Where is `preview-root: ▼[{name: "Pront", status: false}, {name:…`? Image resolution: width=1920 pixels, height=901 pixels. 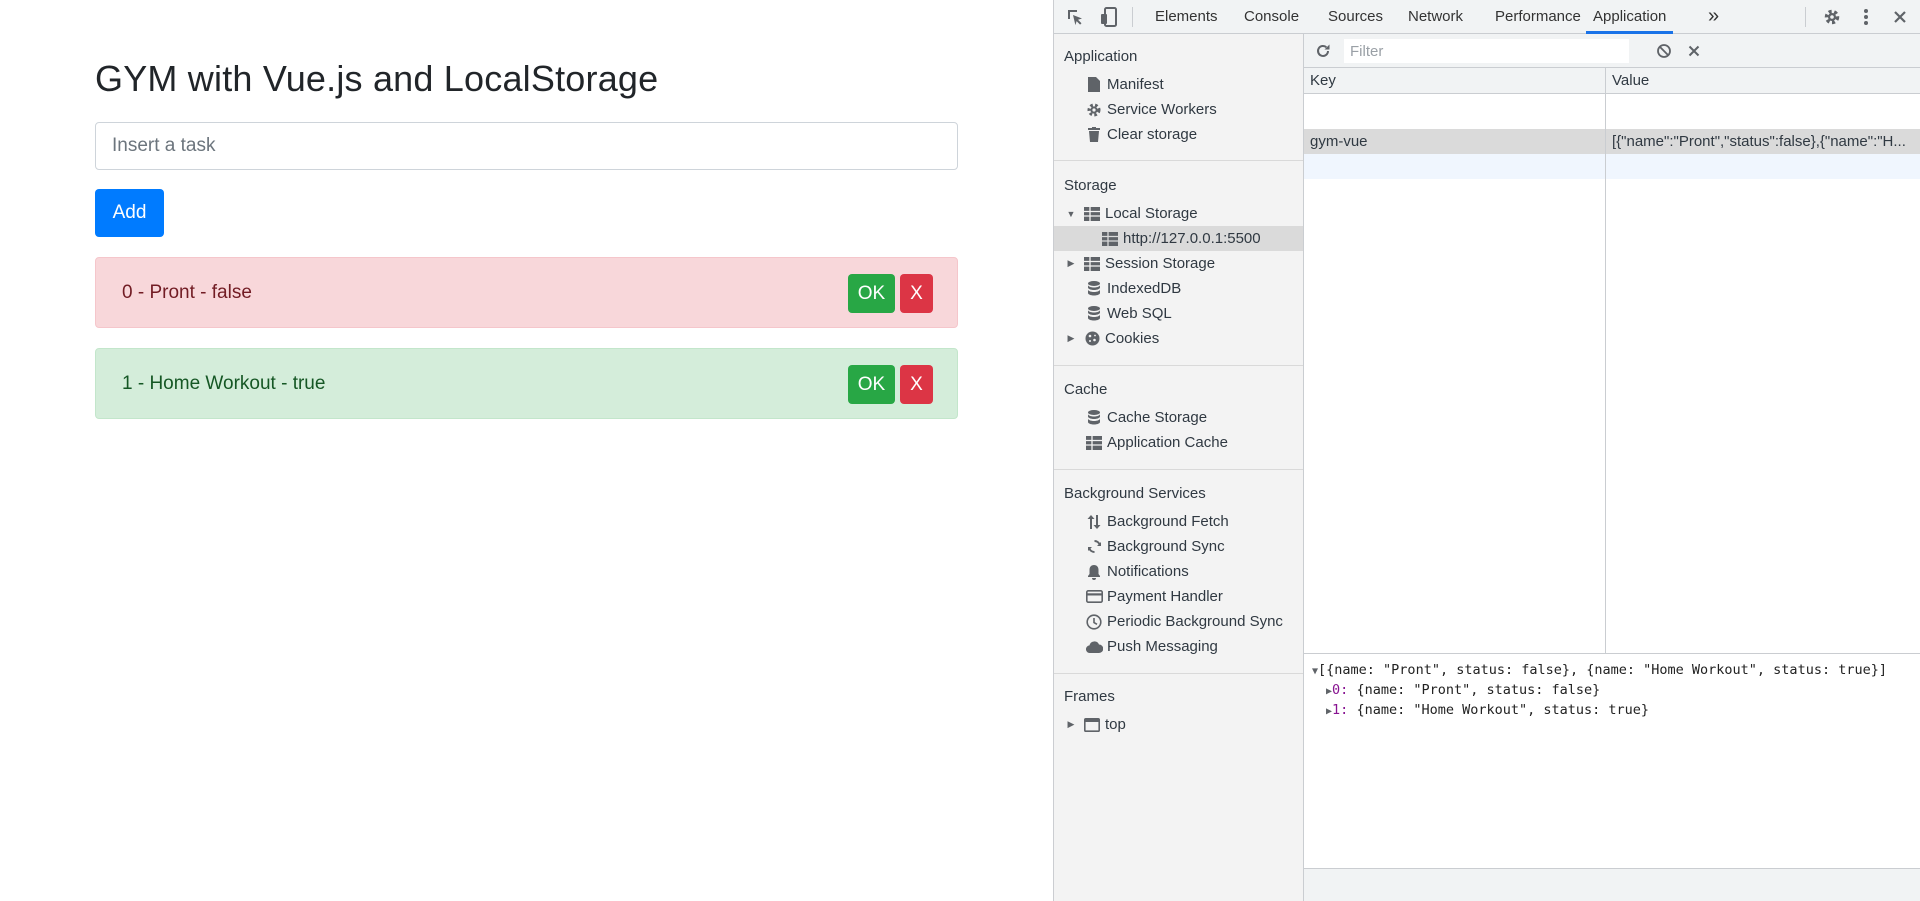 preview-root: ▼[{name: "Pront", status: false}, {name:… is located at coordinates (1599, 670).